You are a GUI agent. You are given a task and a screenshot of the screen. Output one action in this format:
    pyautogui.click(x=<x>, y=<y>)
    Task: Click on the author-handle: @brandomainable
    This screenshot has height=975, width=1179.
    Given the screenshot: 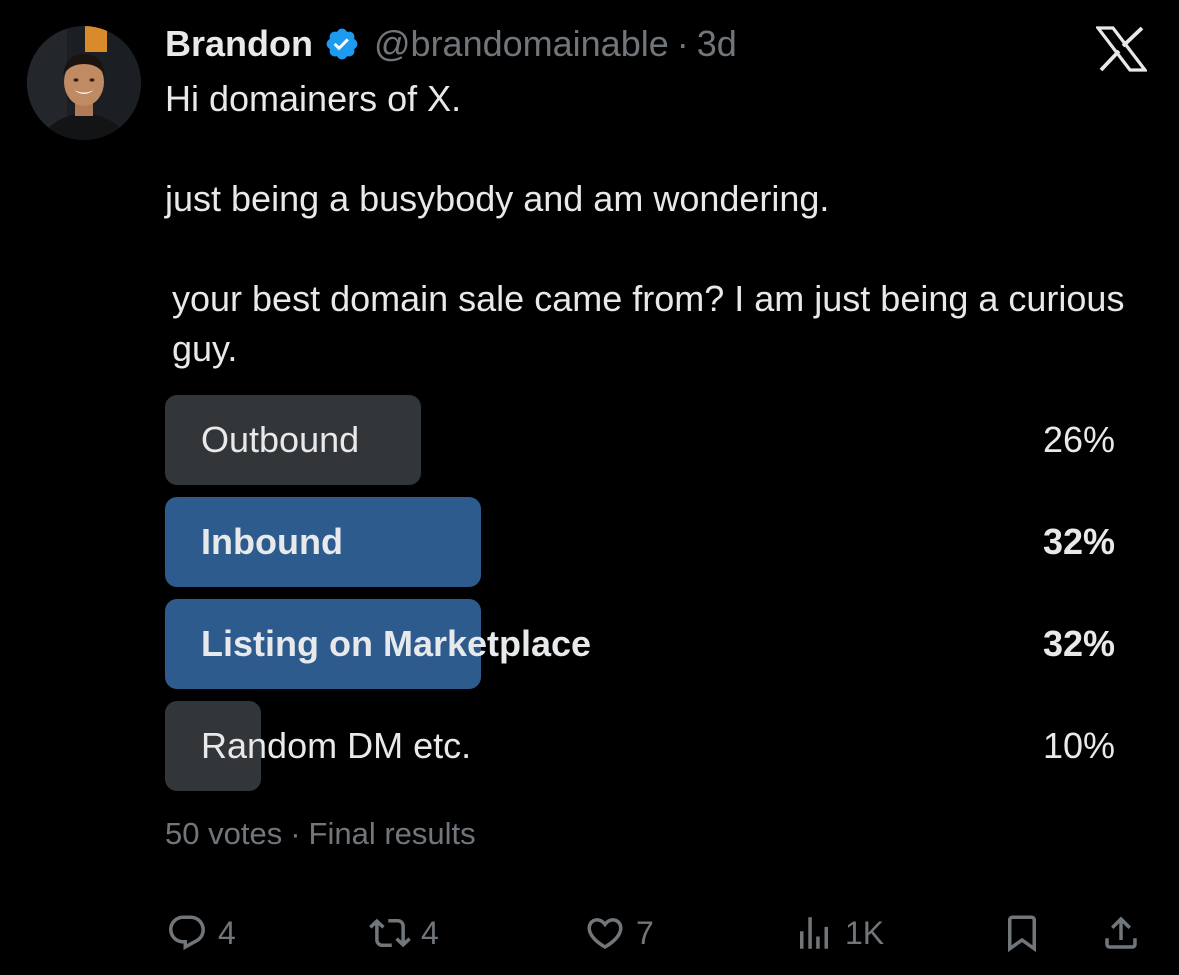 What is the action you would take?
    pyautogui.click(x=521, y=44)
    